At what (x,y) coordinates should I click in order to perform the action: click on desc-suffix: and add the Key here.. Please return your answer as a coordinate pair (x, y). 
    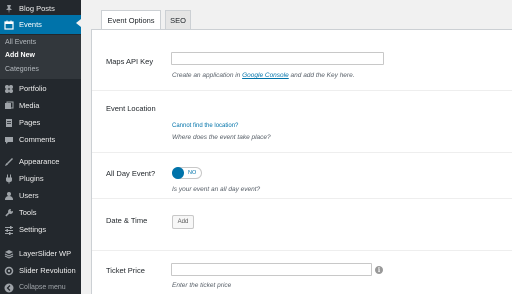
    Looking at the image, I should click on (321, 75).